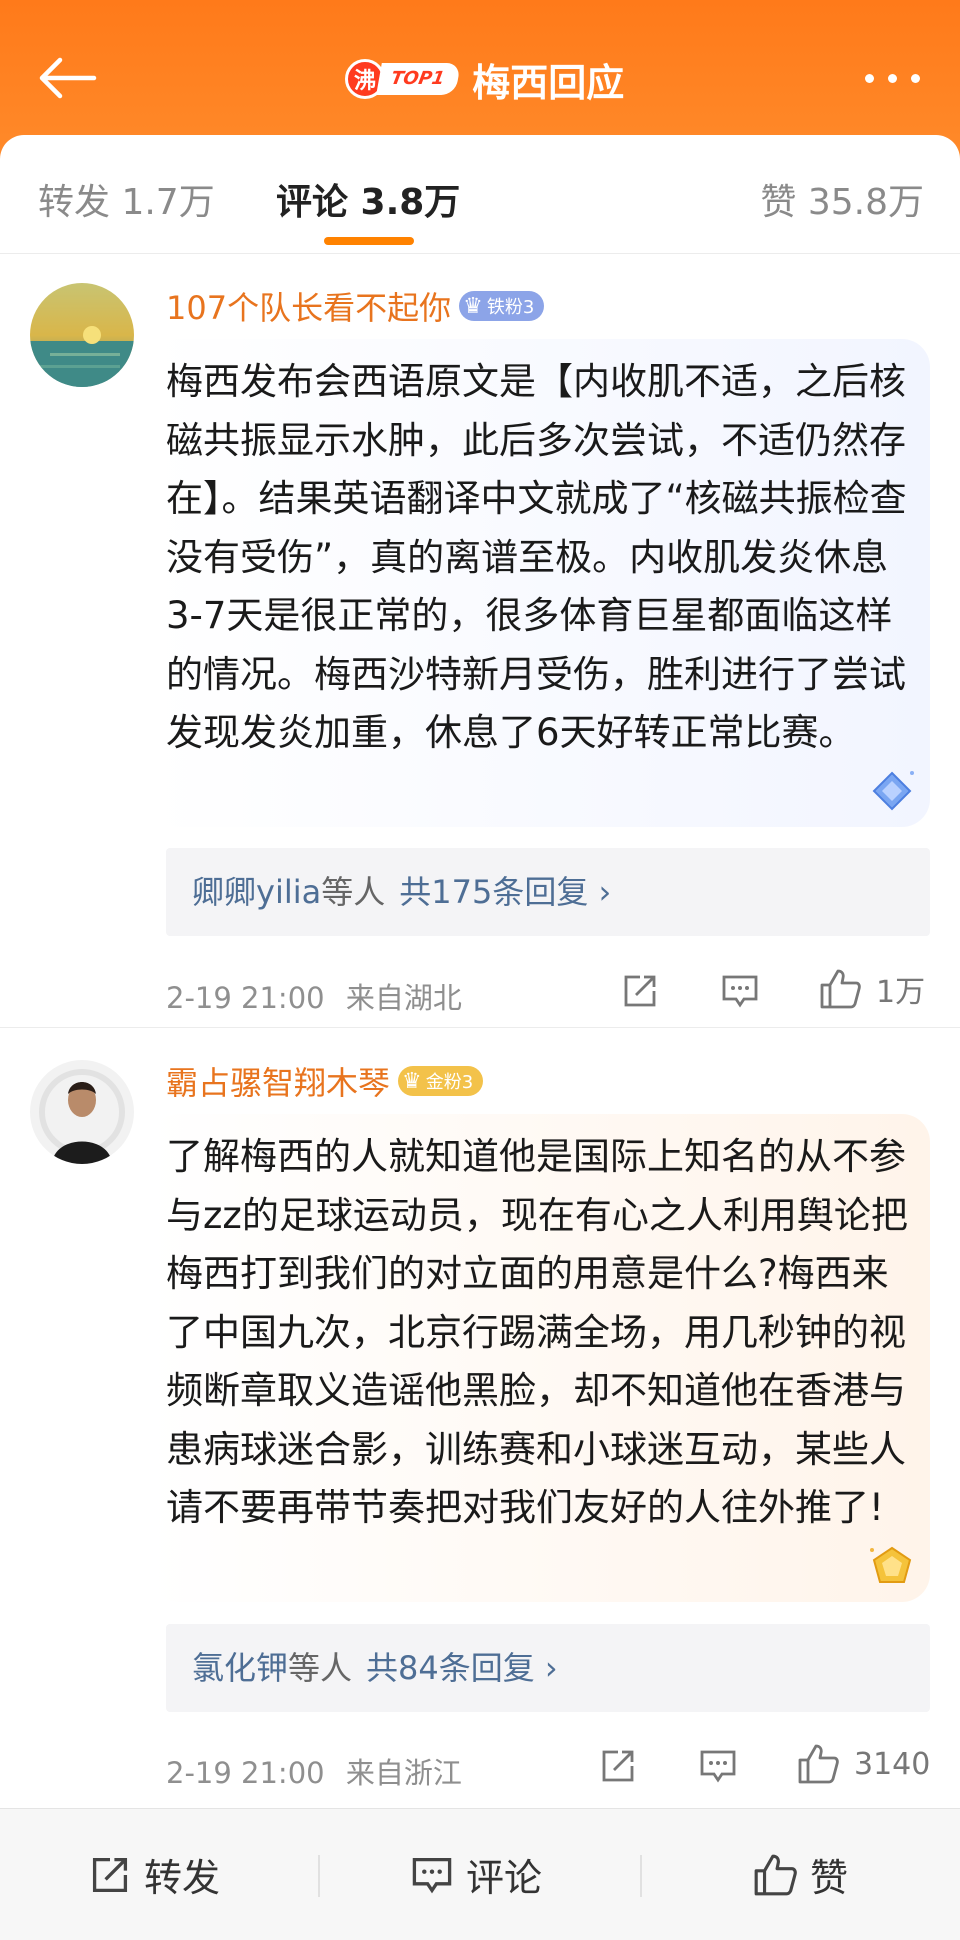 This screenshot has height=1940, width=960. What do you see at coordinates (892, 1764) in the screenshot?
I see `like-count: 3140` at bounding box center [892, 1764].